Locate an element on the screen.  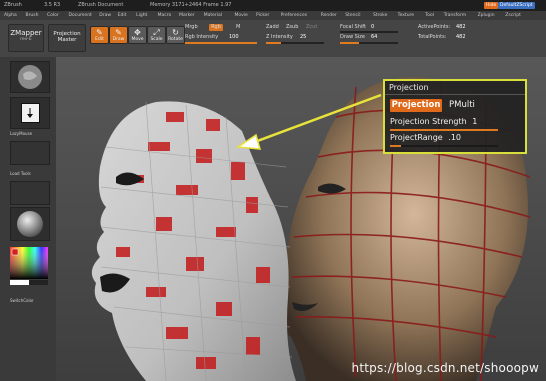
alpha-thumbnail is located at coordinates (30, 153).